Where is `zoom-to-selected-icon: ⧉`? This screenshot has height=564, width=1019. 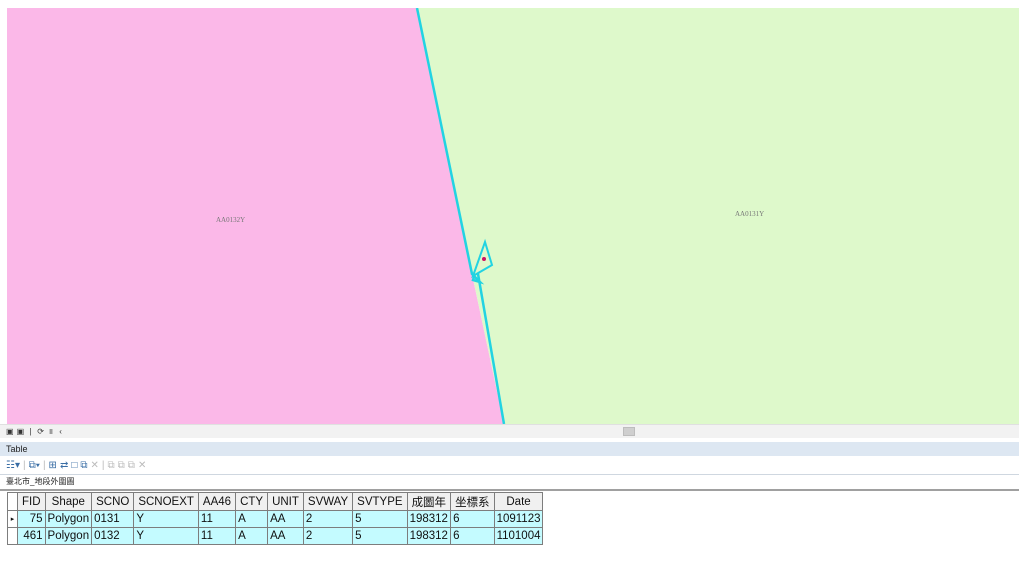 zoom-to-selected-icon: ⧉ is located at coordinates (83, 465).